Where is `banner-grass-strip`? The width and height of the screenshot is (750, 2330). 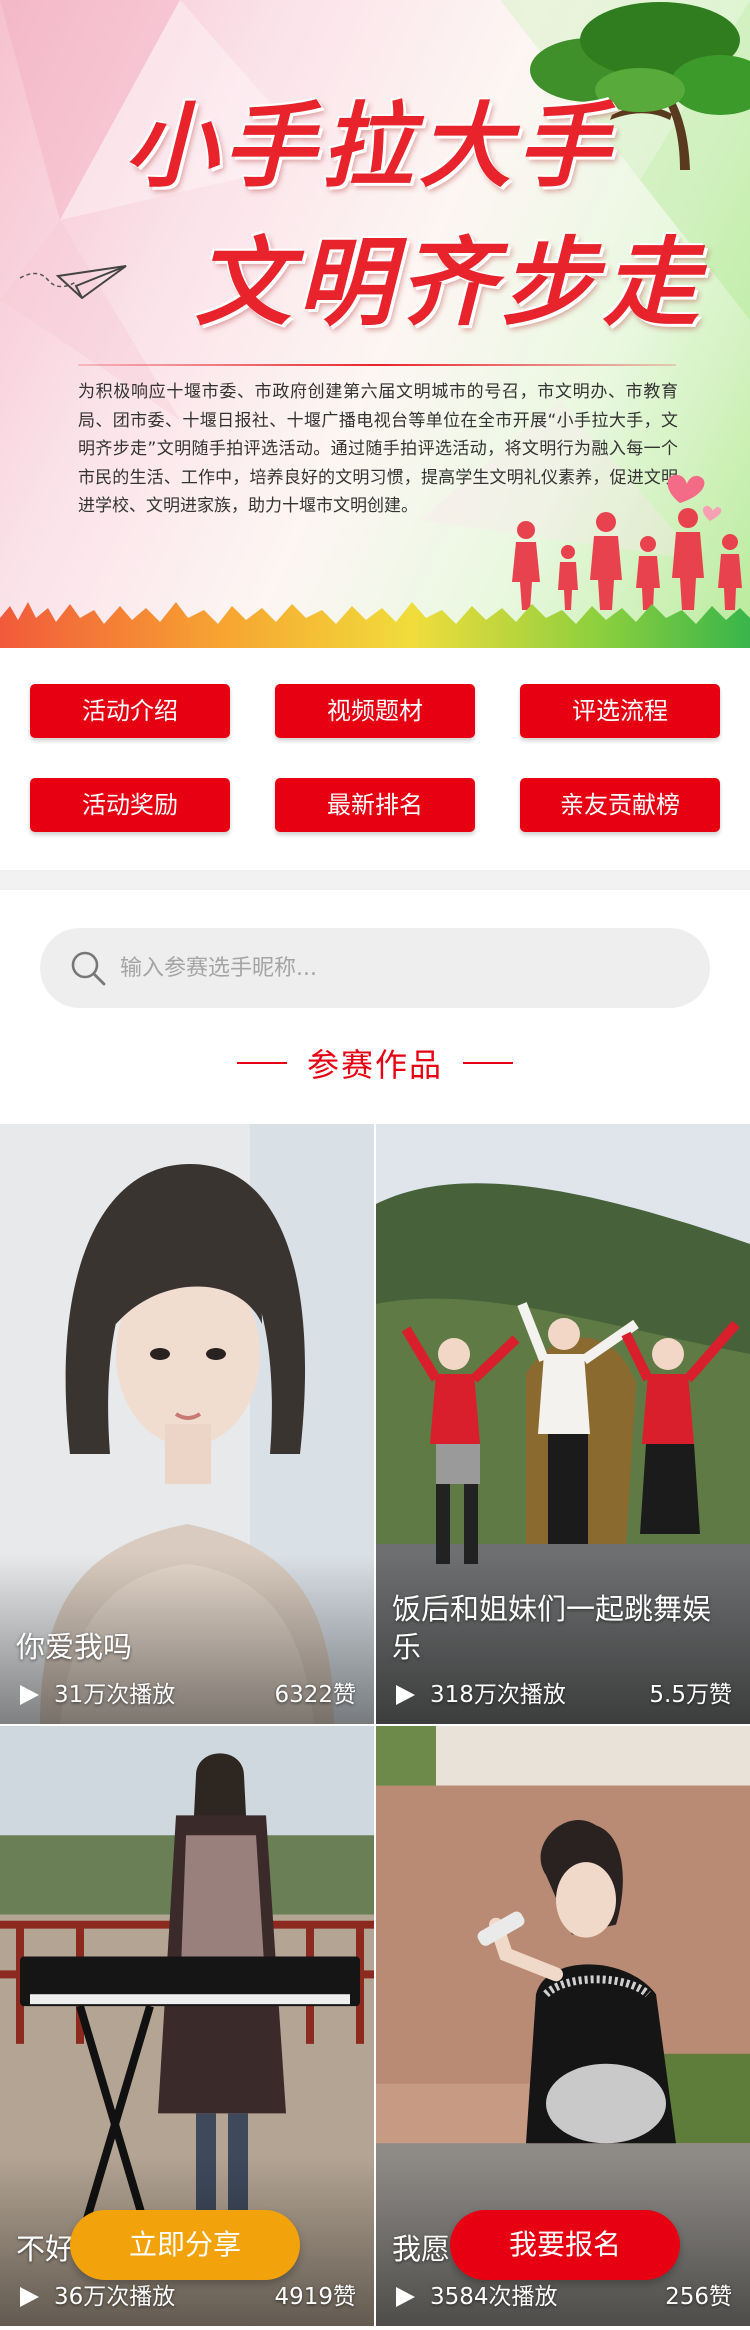
banner-grass-strip is located at coordinates (375, 625).